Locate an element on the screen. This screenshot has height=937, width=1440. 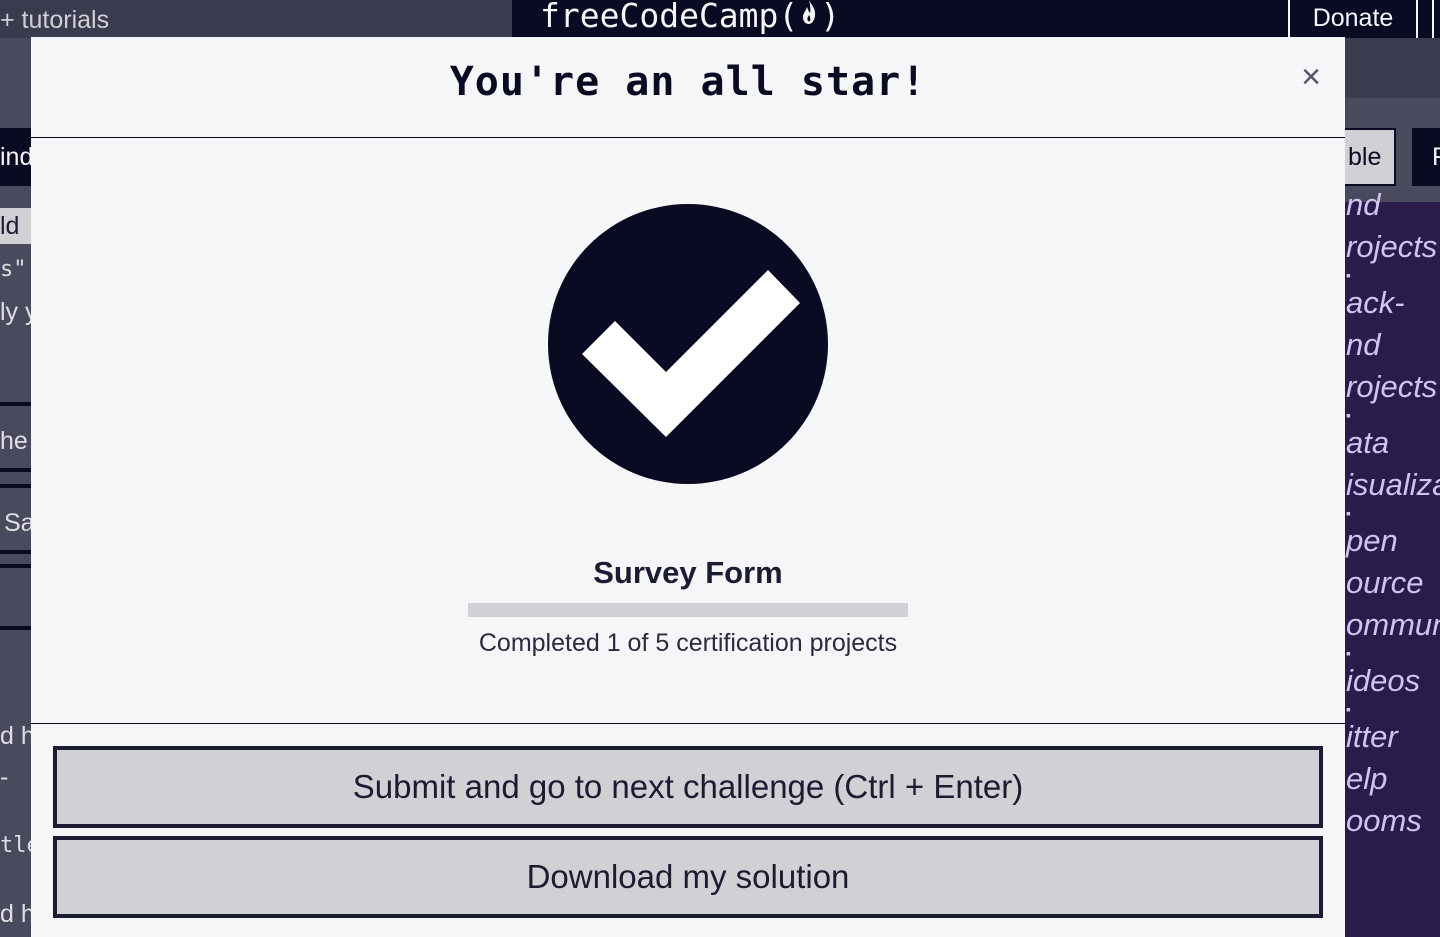
bg-fragment: Sa is located at coordinates (17, 519).